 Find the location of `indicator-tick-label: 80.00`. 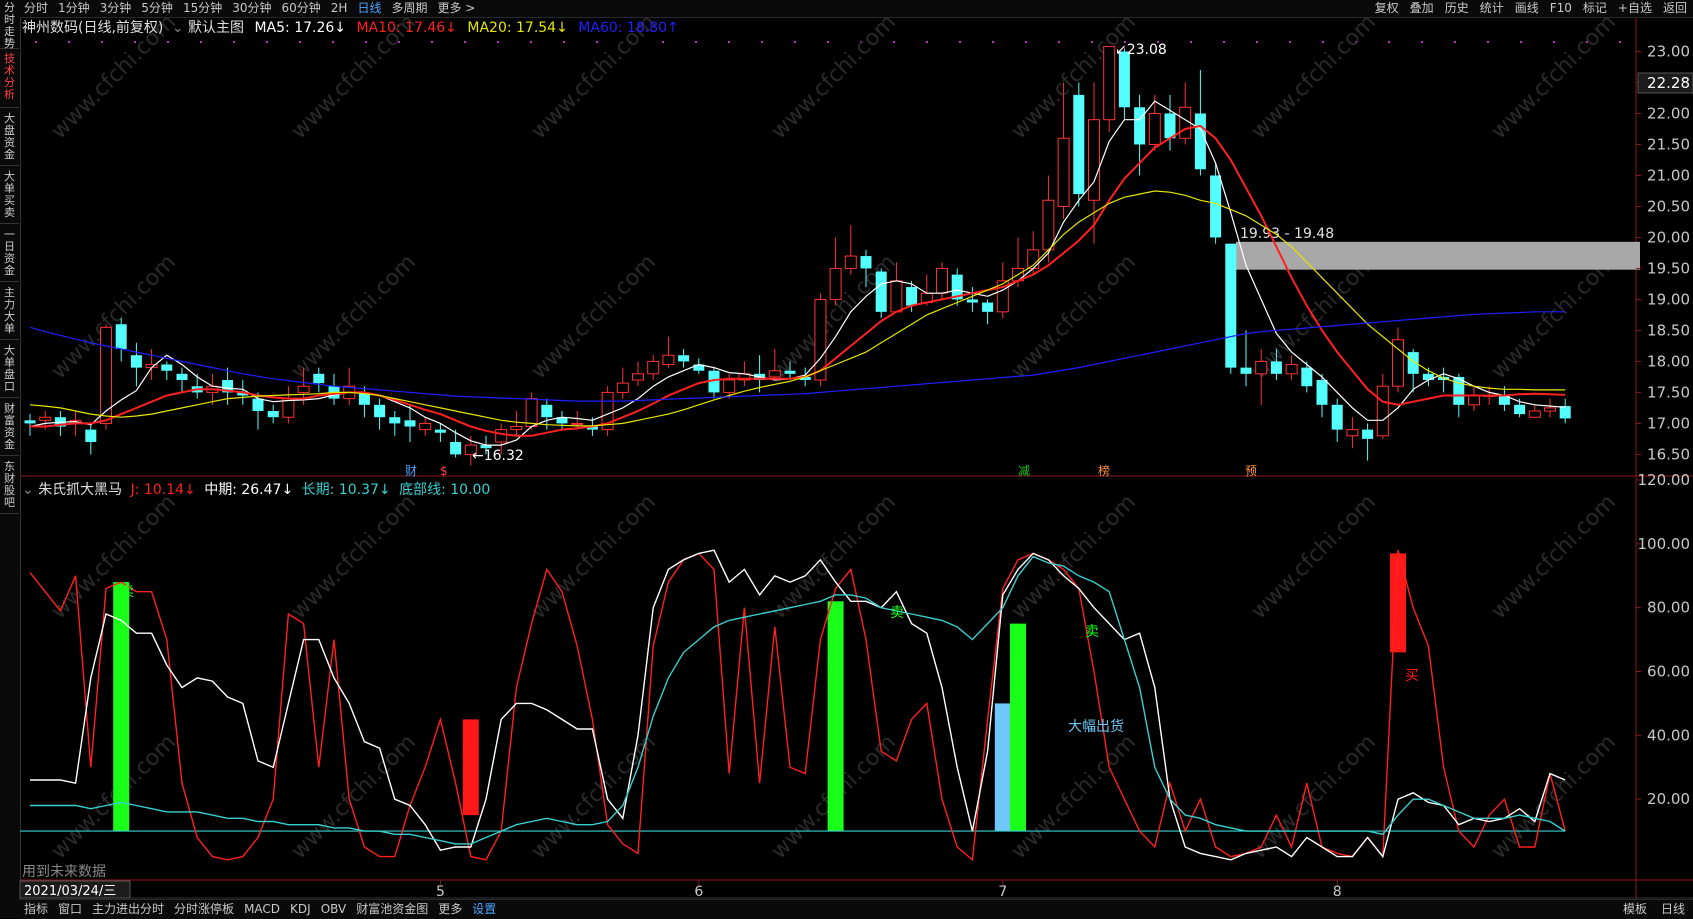

indicator-tick-label: 80.00 is located at coordinates (1668, 608).